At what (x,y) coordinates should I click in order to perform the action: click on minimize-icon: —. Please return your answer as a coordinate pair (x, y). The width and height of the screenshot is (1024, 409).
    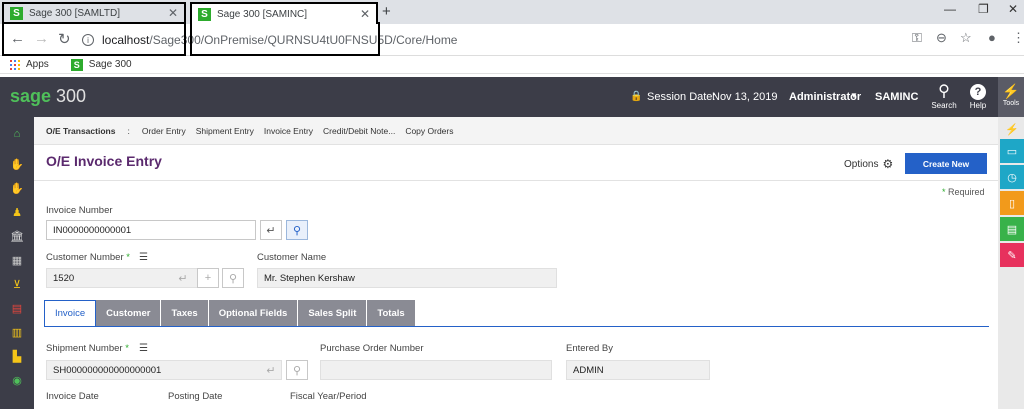
    Looking at the image, I should click on (950, 9).